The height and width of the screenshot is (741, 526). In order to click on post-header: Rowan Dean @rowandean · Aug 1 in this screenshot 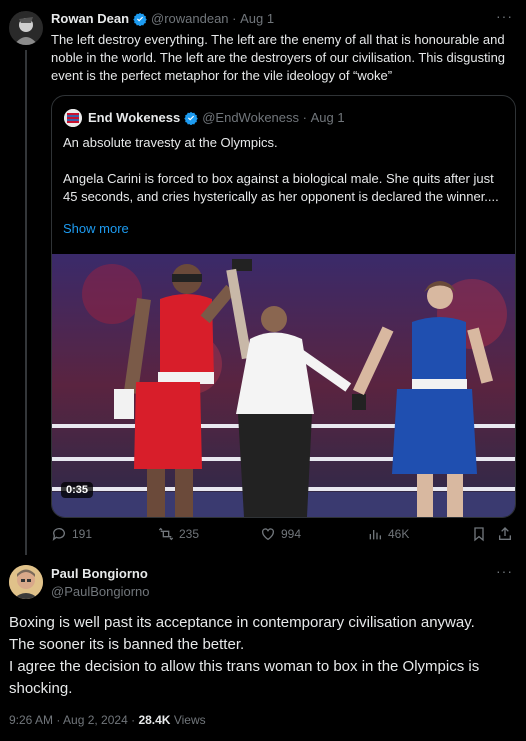, I will do `click(163, 18)`.